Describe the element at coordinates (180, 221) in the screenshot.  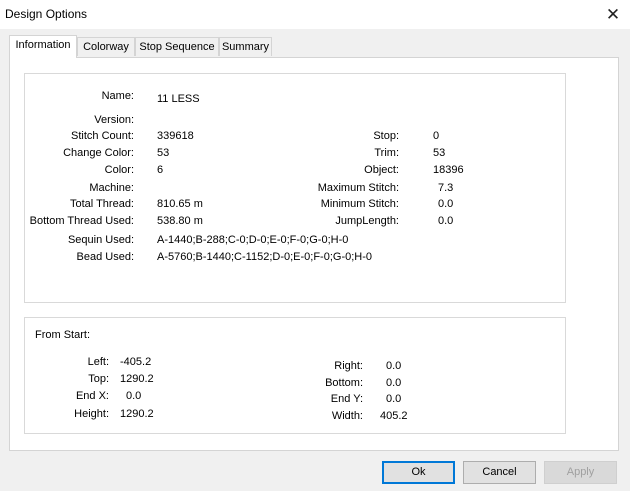
I see `bottom-thread-value: 538.80 m` at that location.